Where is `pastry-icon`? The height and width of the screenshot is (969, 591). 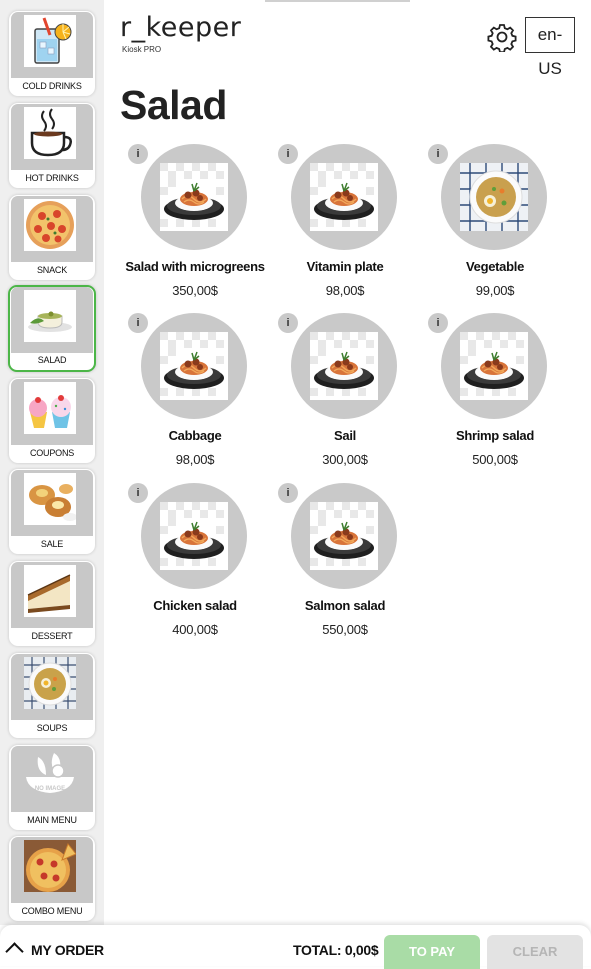
pastry-icon is located at coordinates (50, 499).